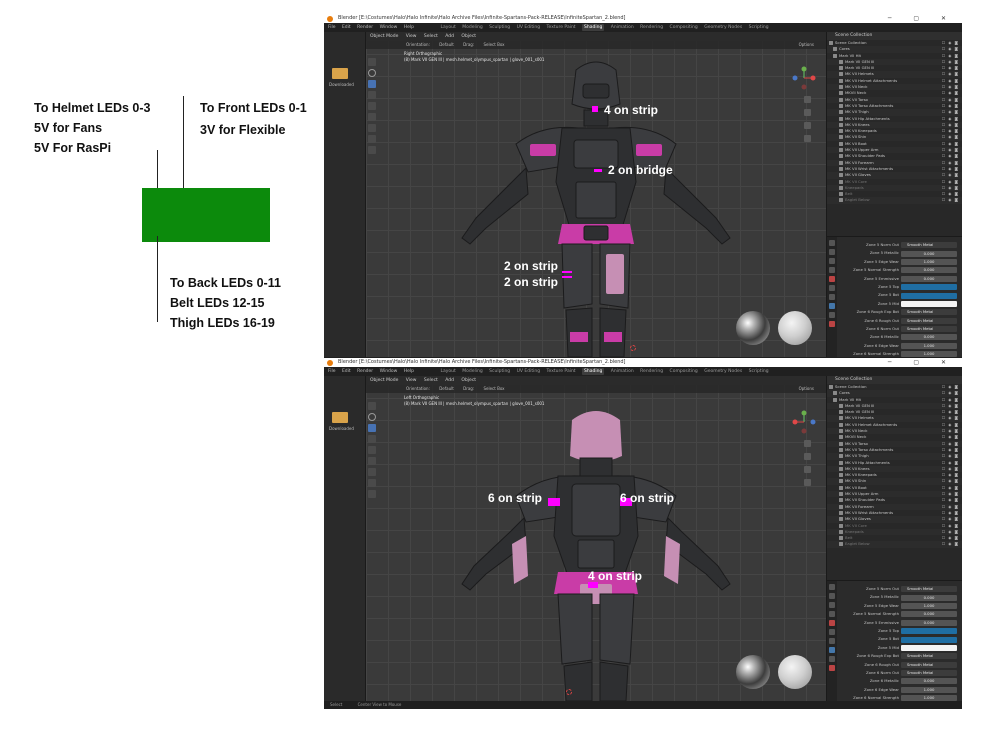 The image size is (1002, 735). Describe the element at coordinates (640, 170) in the screenshot. I see `annotation-bridge: 2 on bridge` at that location.